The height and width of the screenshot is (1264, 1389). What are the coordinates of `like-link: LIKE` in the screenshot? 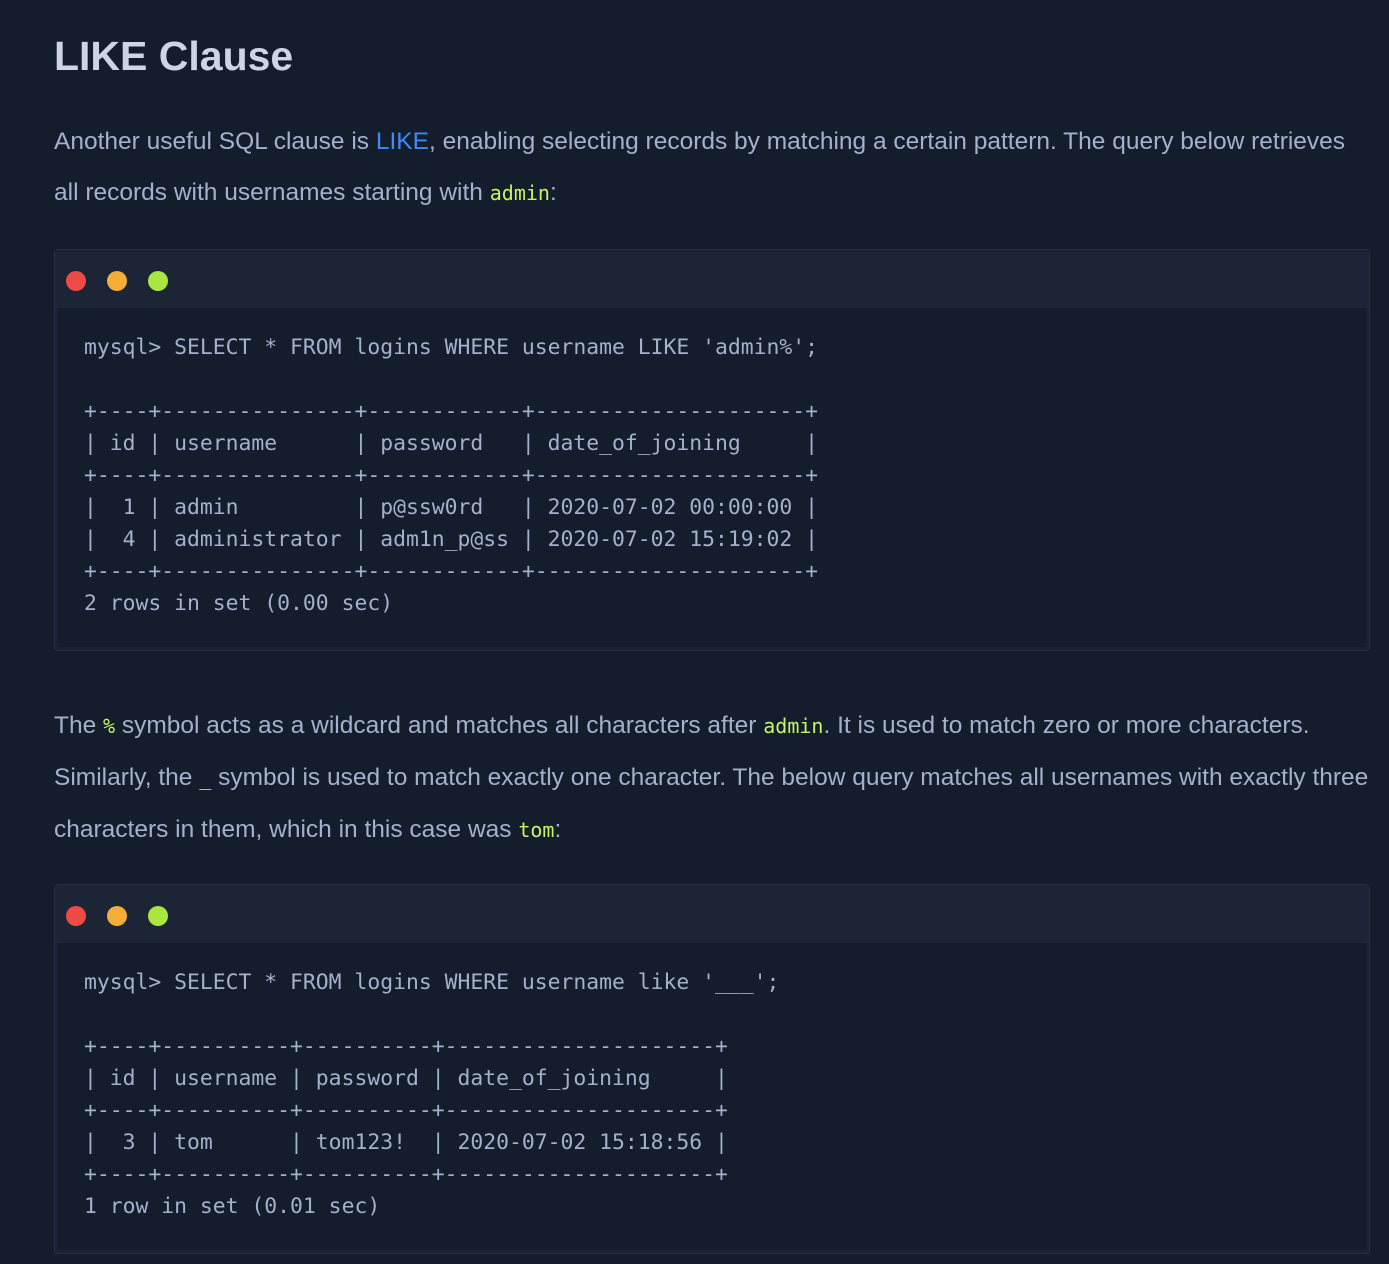 It's located at (402, 141).